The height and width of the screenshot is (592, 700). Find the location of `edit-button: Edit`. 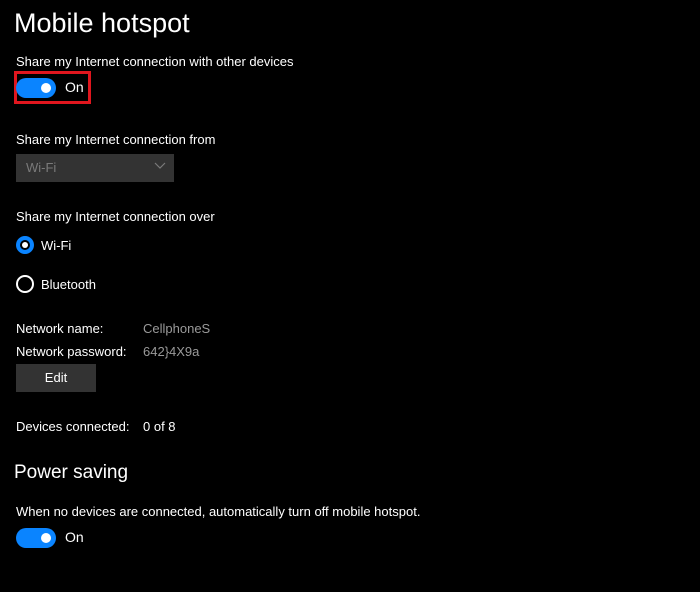

edit-button: Edit is located at coordinates (56, 378).